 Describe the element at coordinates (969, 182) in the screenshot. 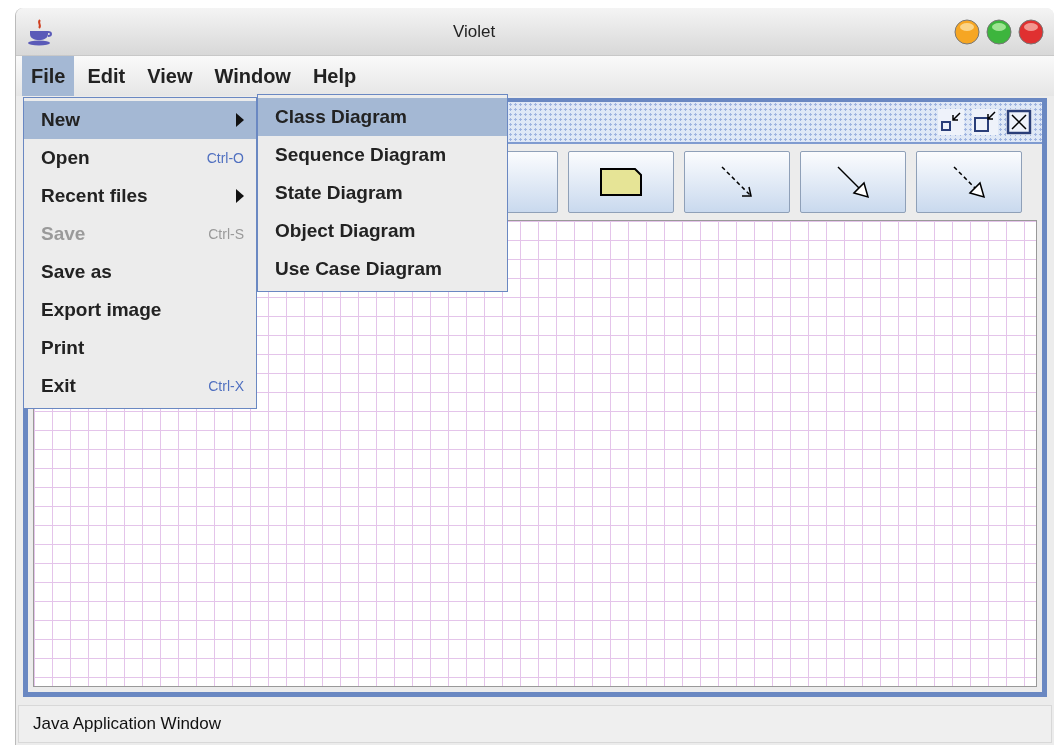

I see `dashed-triangle-arrow-icon` at that location.